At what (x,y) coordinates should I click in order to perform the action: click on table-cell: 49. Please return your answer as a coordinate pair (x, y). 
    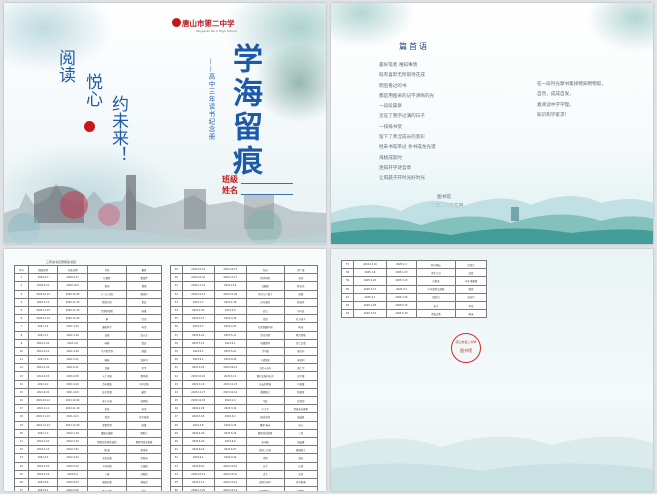
    Looking at the image, I should click on (176, 433).